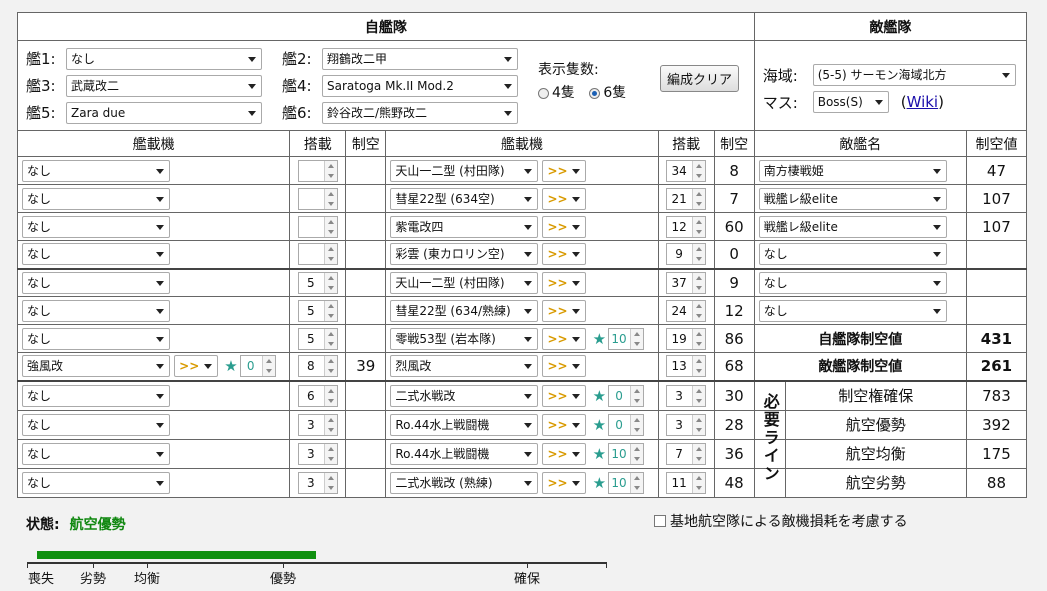 The image size is (1047, 591). Describe the element at coordinates (686, 170) in the screenshot. I see `slot-spinner: 34` at that location.